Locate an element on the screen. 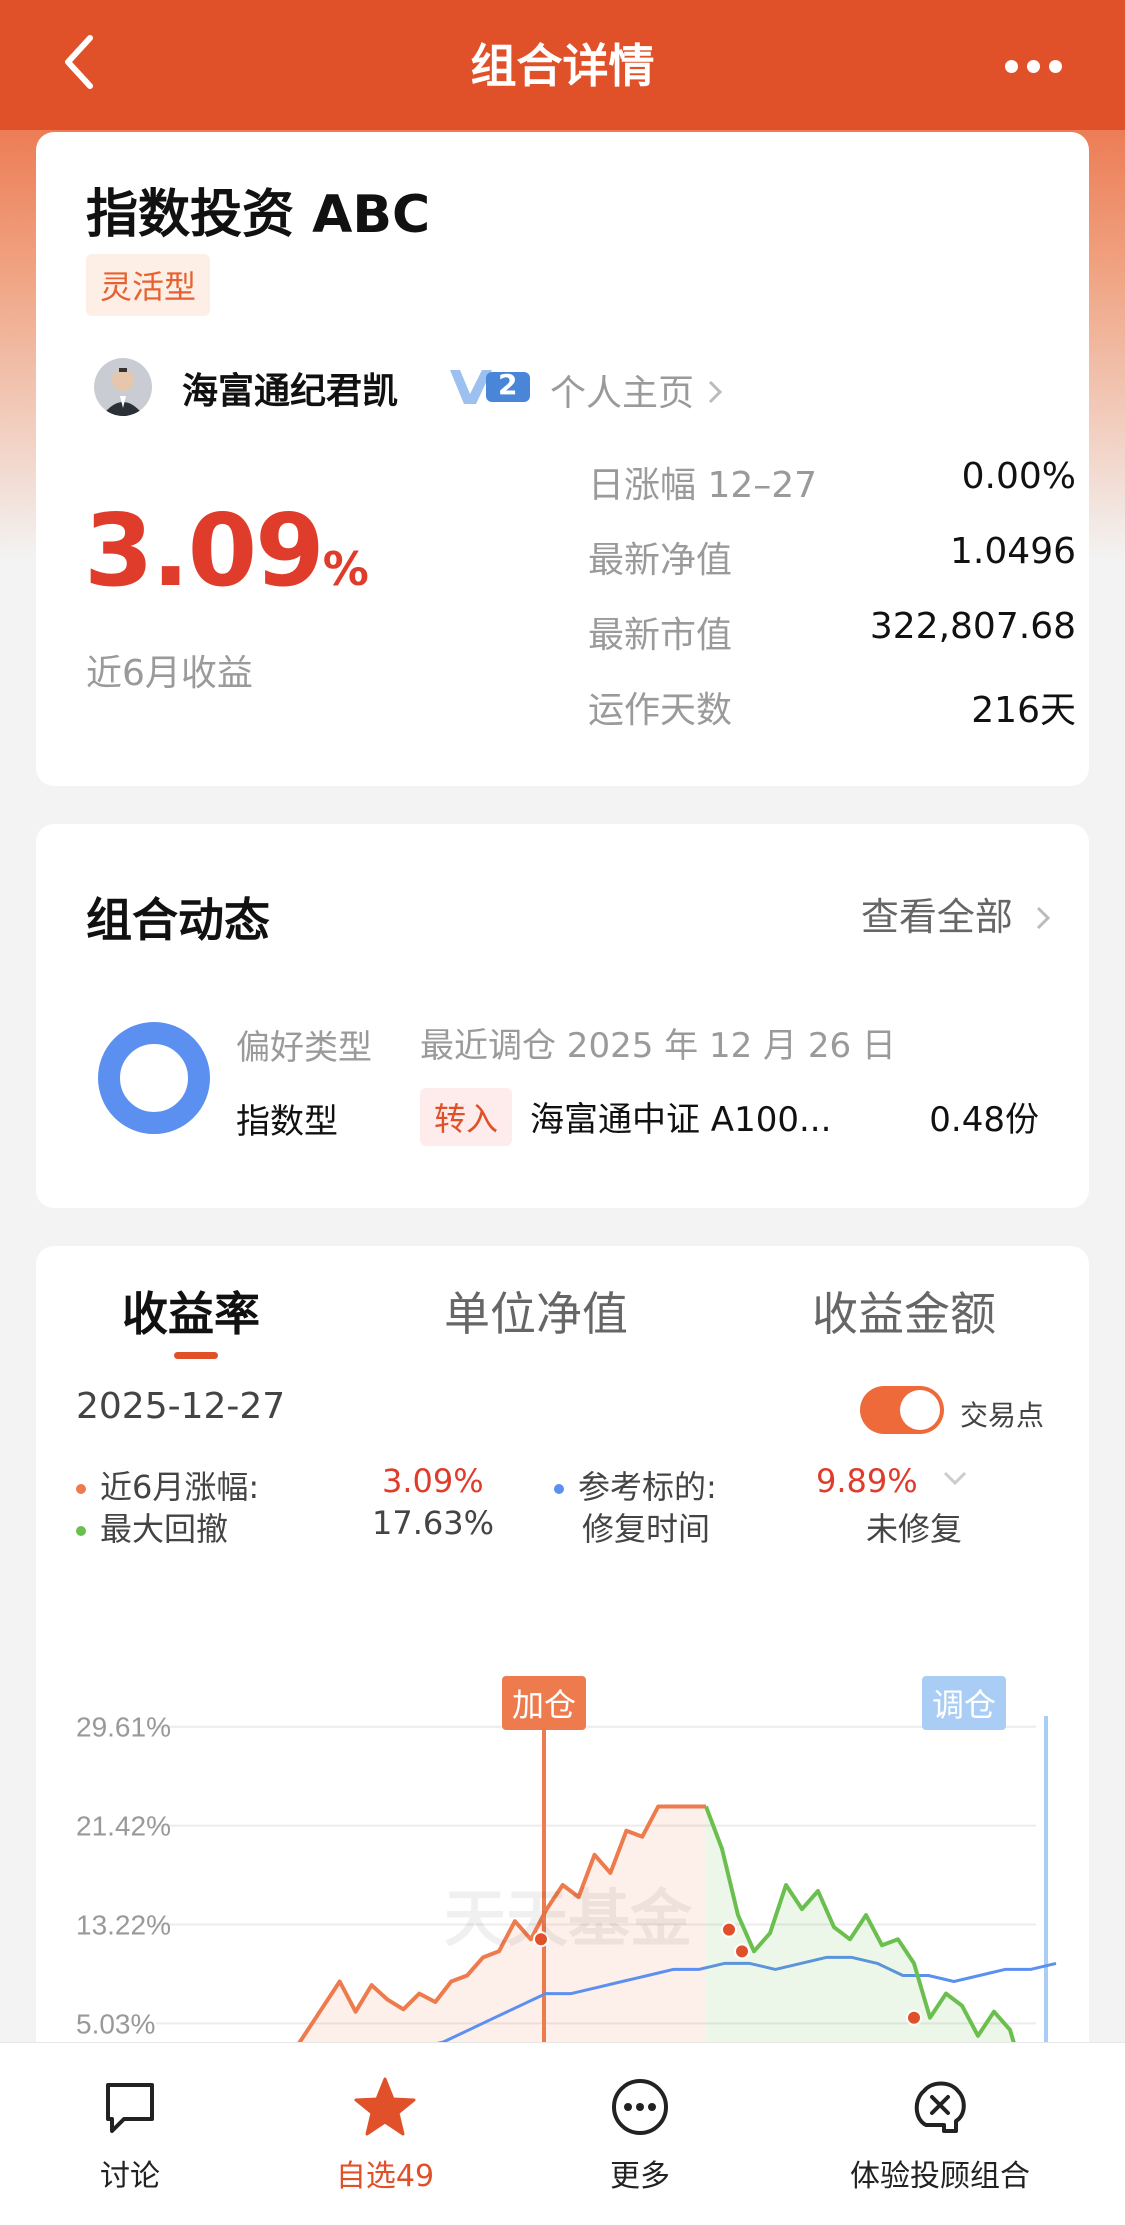 The height and width of the screenshot is (2225, 1125). page-title: 组合详情 is located at coordinates (562, 66).